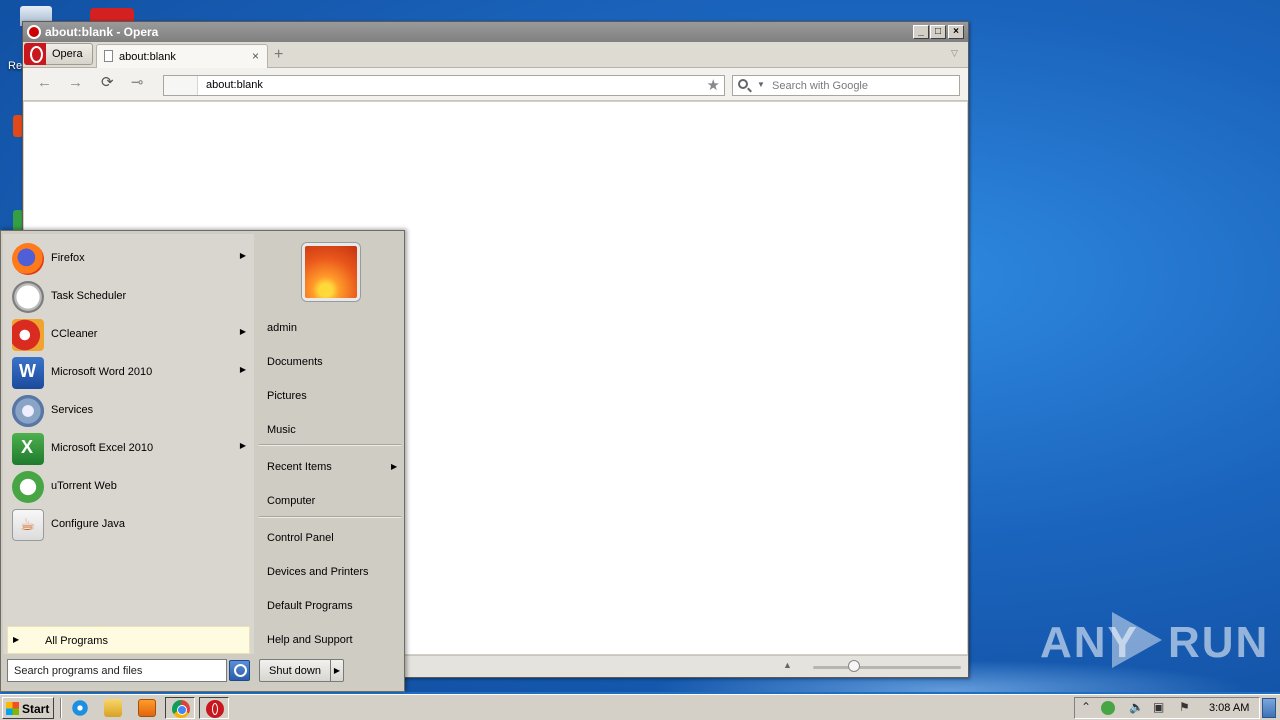 The width and height of the screenshot is (1280, 720). I want to click on show-desktop-button, so click(1269, 708).